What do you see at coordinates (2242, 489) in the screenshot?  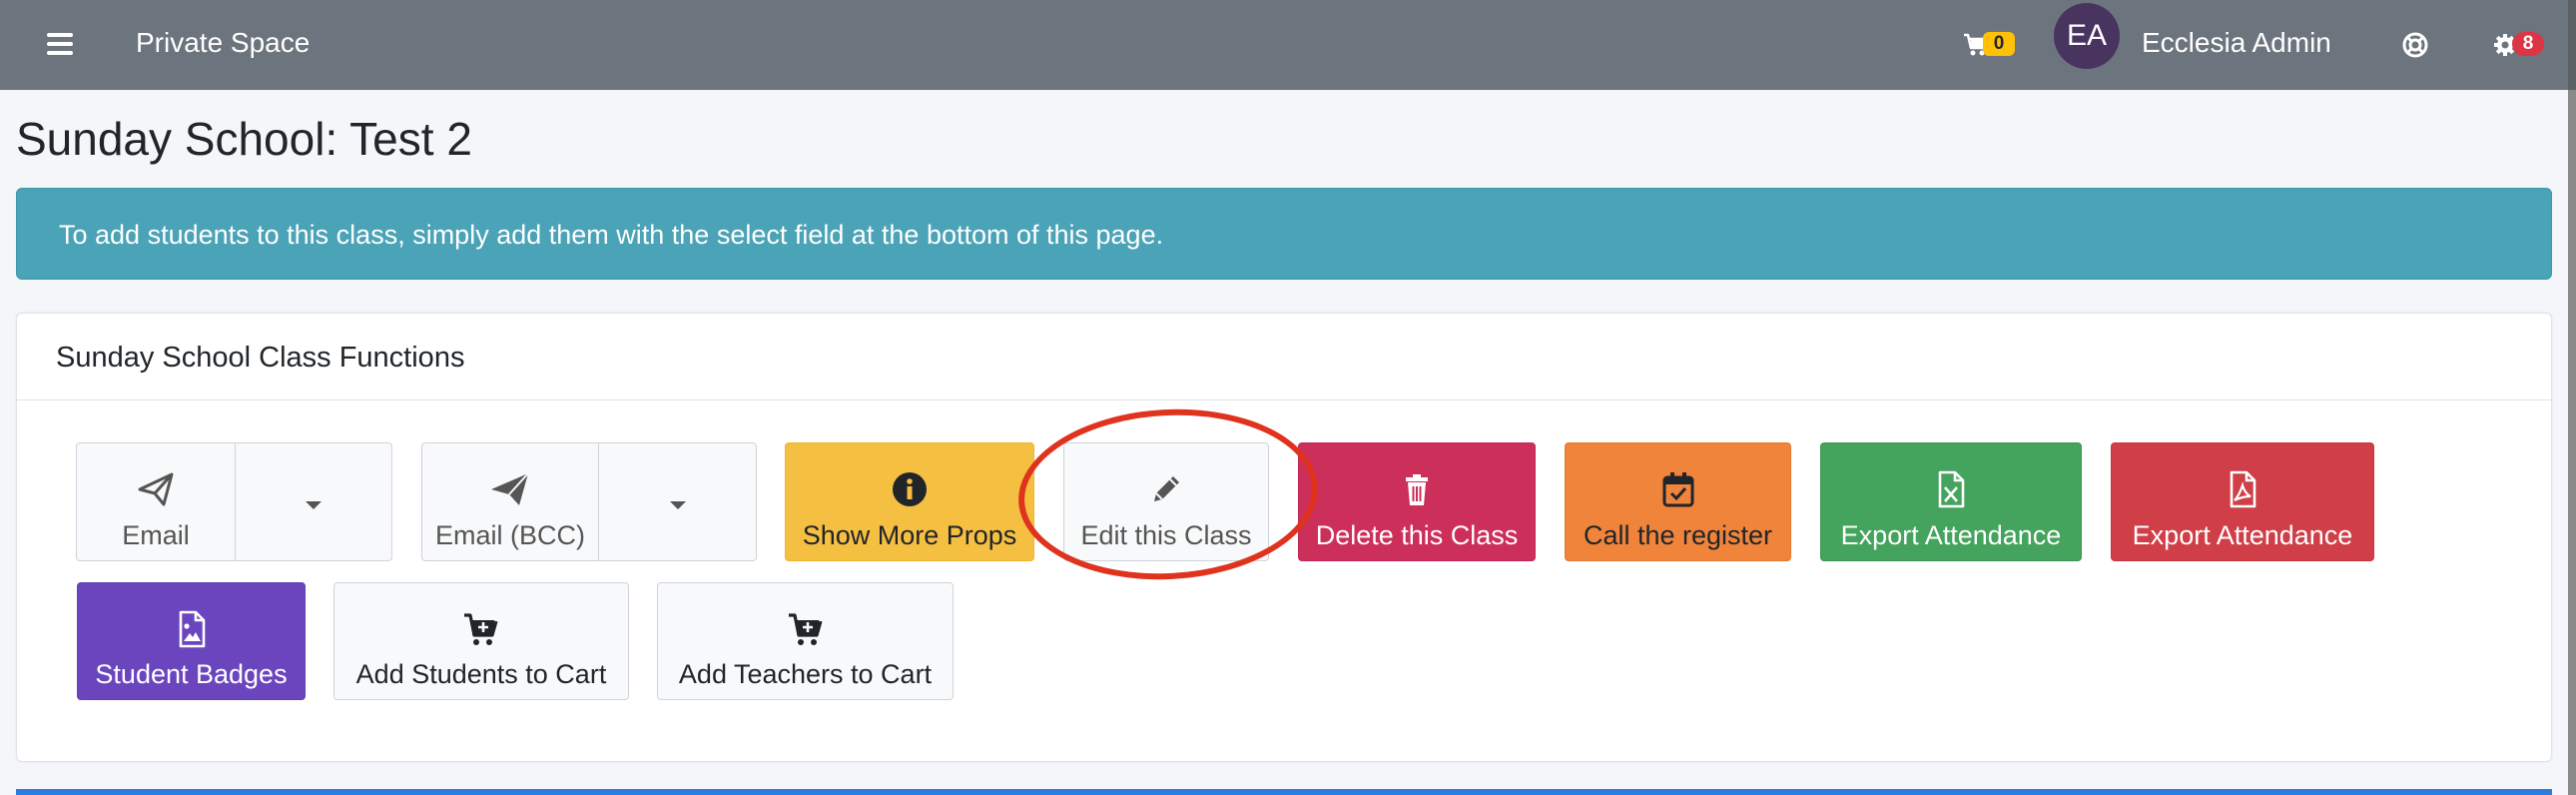 I see `file-pdf-icon` at bounding box center [2242, 489].